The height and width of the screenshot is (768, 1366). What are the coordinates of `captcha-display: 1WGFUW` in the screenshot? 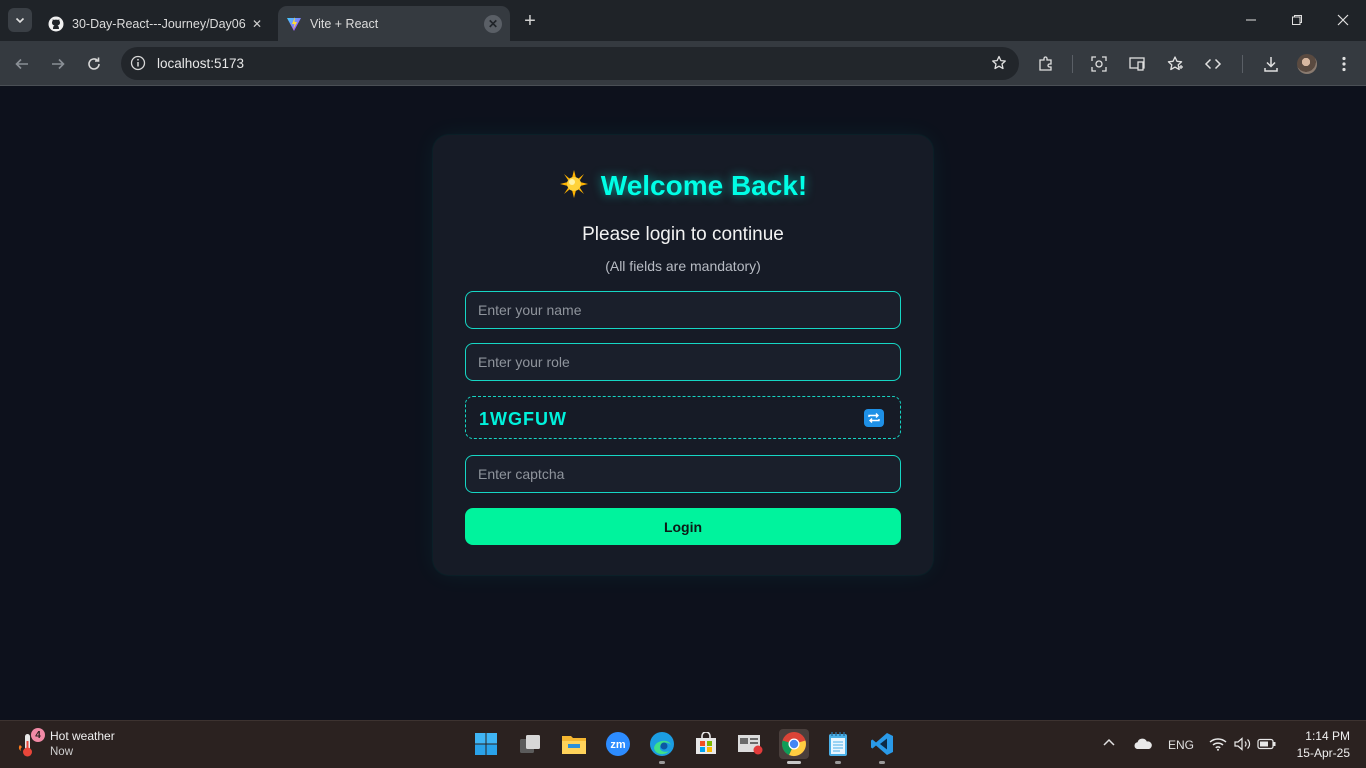 It's located at (683, 417).